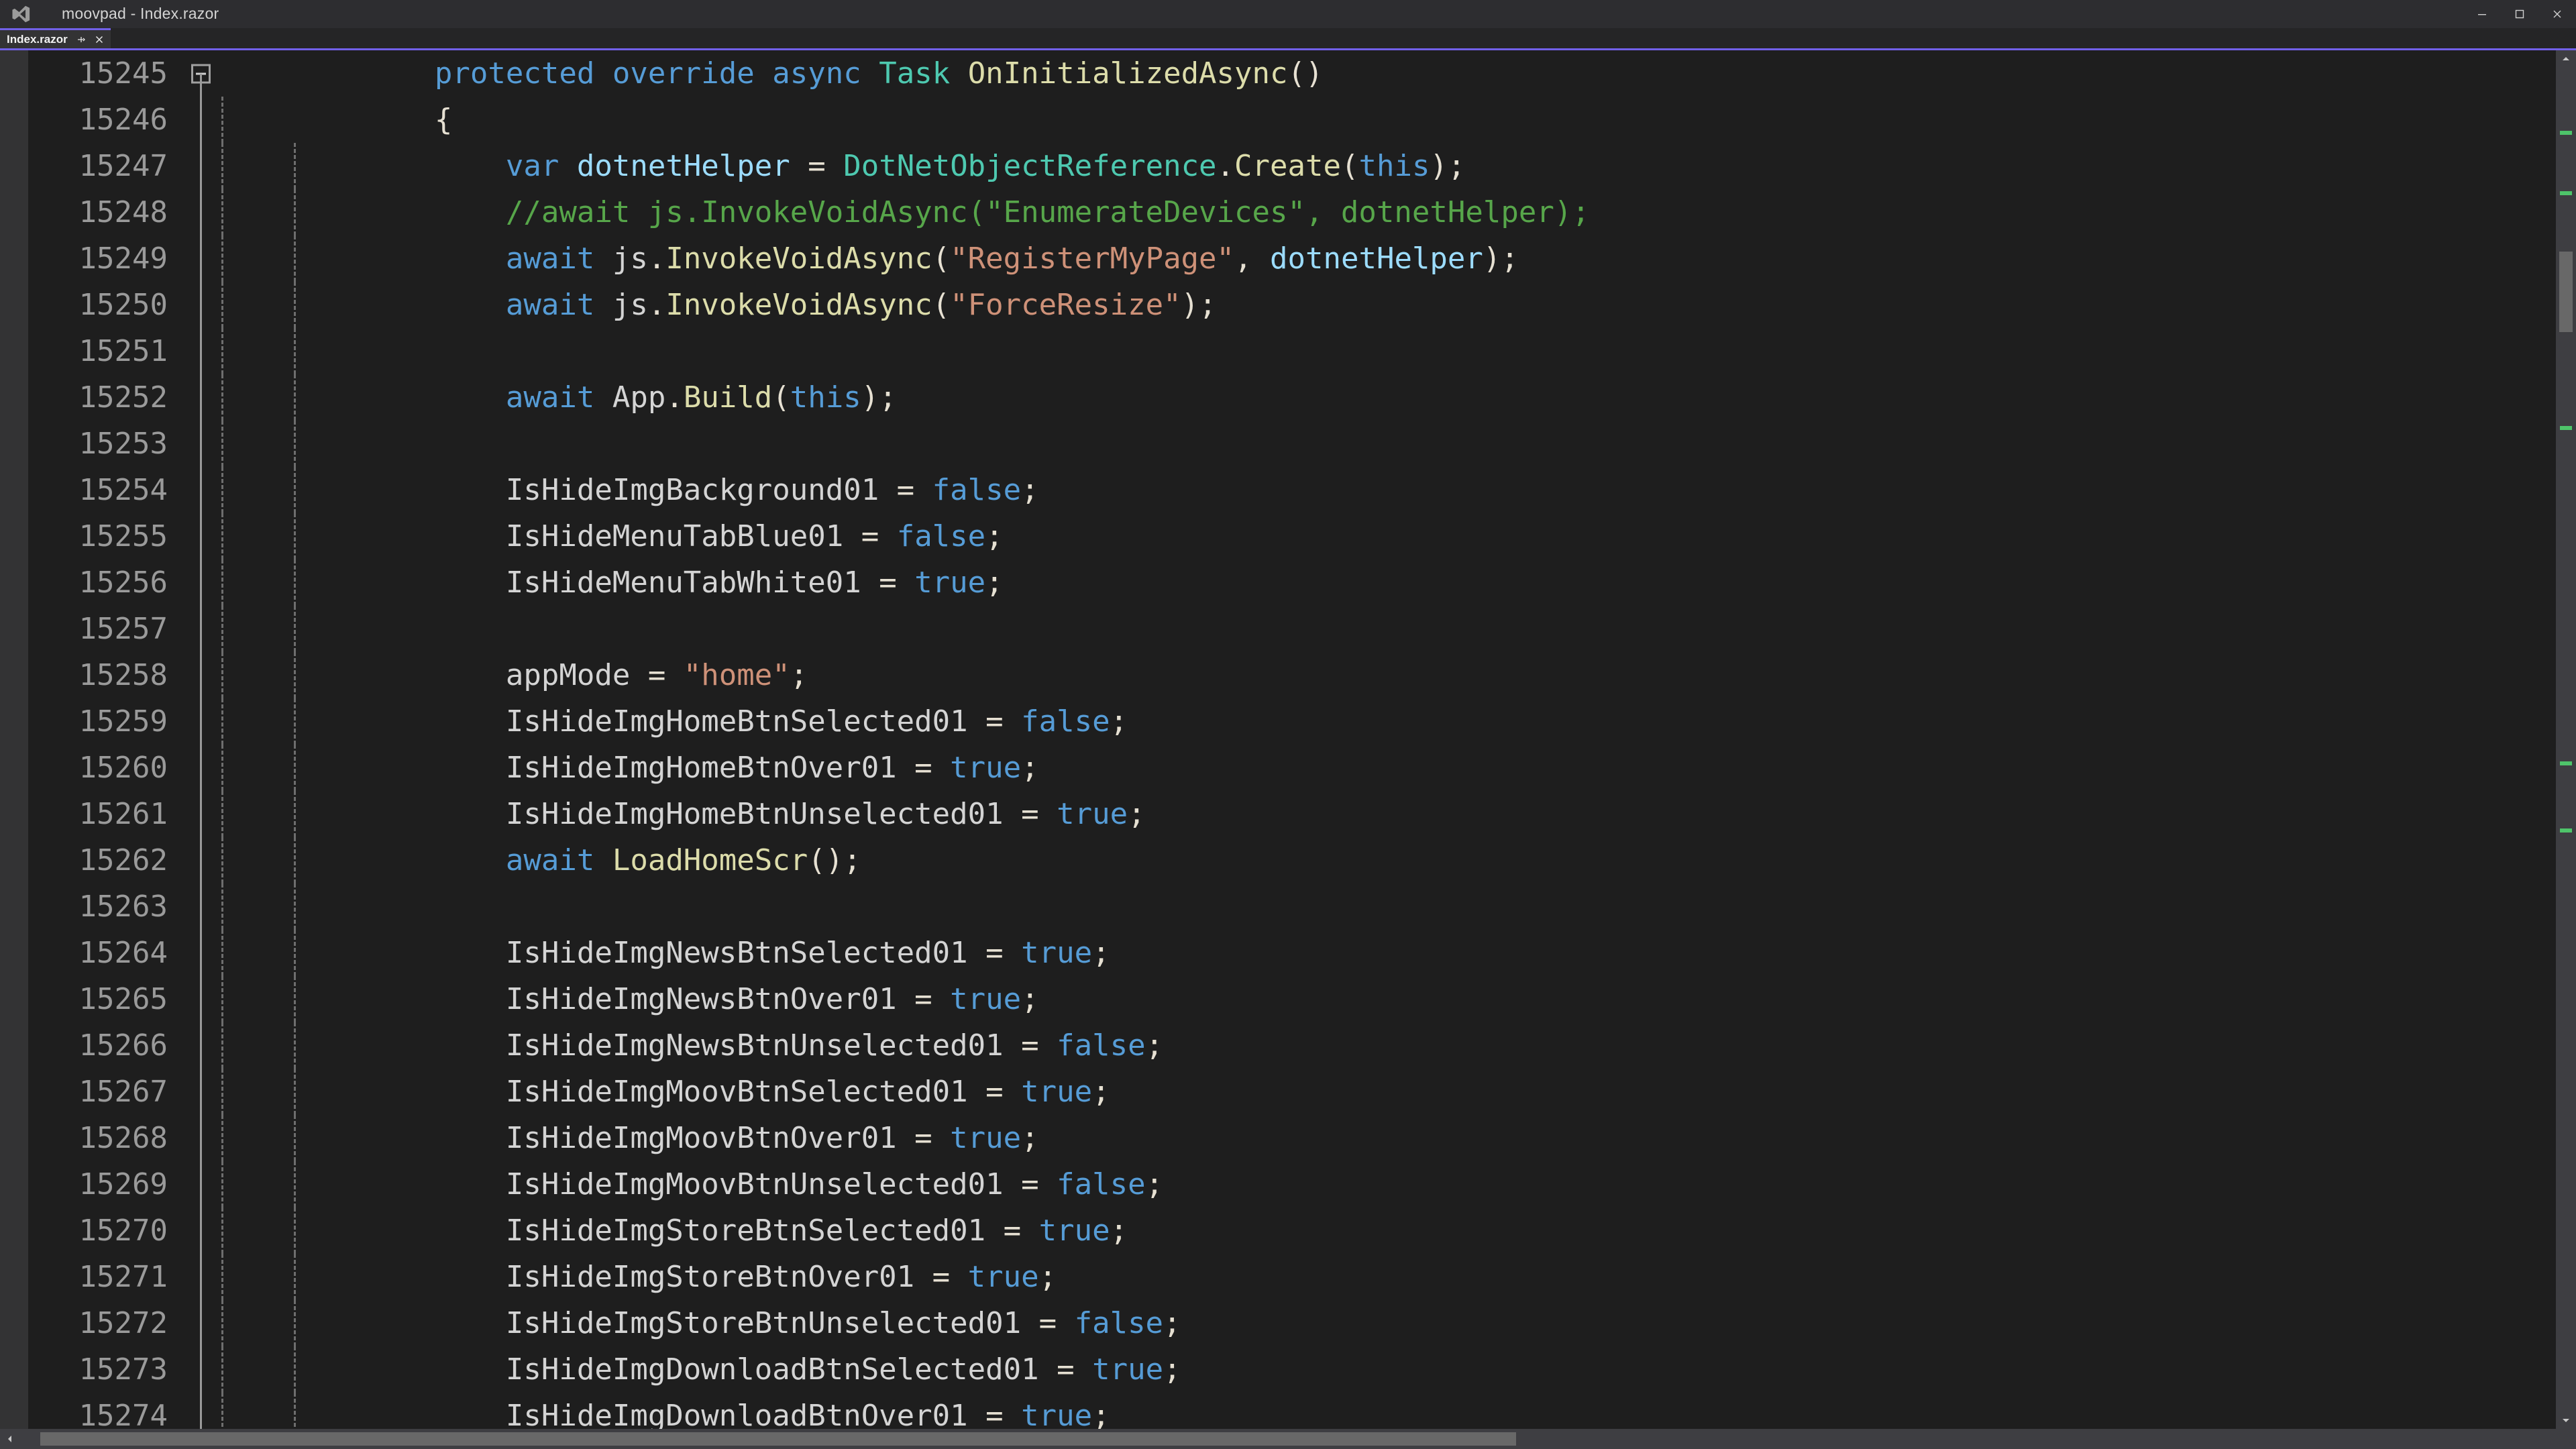 The image size is (2576, 1449). What do you see at coordinates (2566, 1420) in the screenshot?
I see `scroll-down-arrow-icon` at bounding box center [2566, 1420].